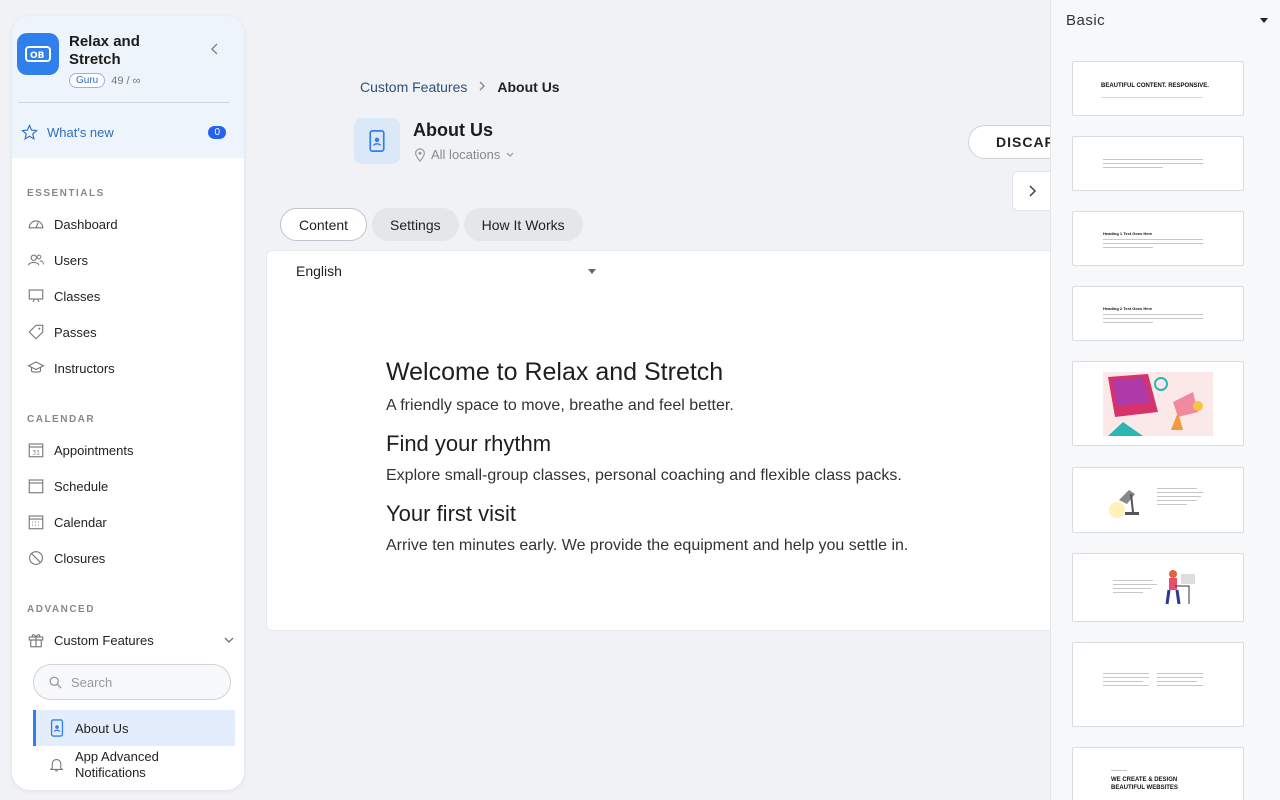 This screenshot has width=1280, height=800. What do you see at coordinates (104, 50) in the screenshot?
I see `app-name: Relax and Stretch` at bounding box center [104, 50].